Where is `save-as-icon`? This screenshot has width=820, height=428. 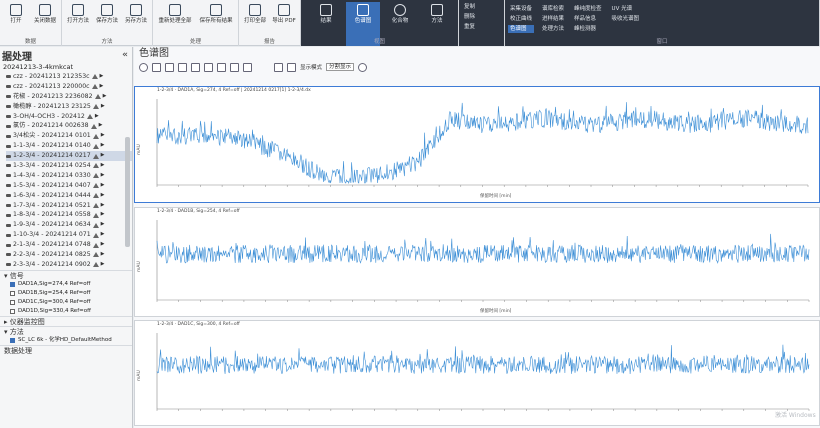
save-as-icon is located at coordinates (136, 10).